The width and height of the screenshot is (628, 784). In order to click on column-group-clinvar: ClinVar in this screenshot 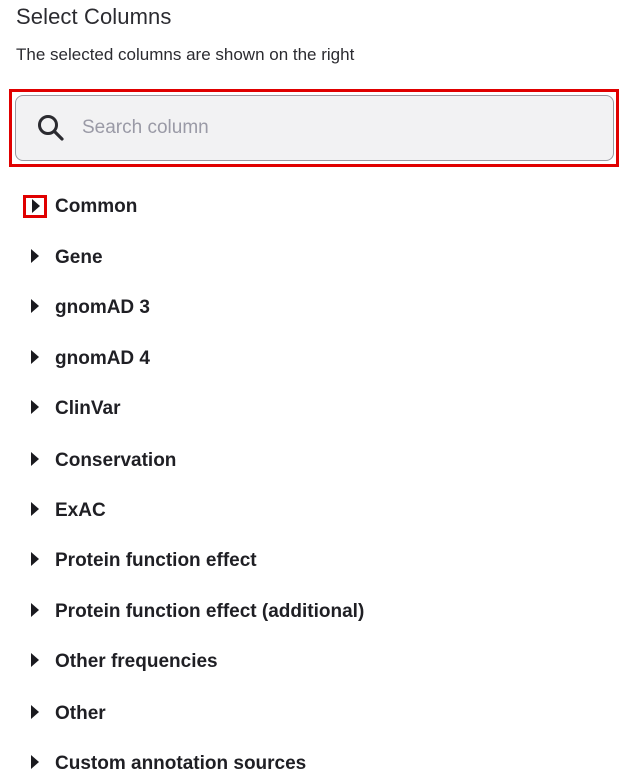, I will do `click(314, 407)`.